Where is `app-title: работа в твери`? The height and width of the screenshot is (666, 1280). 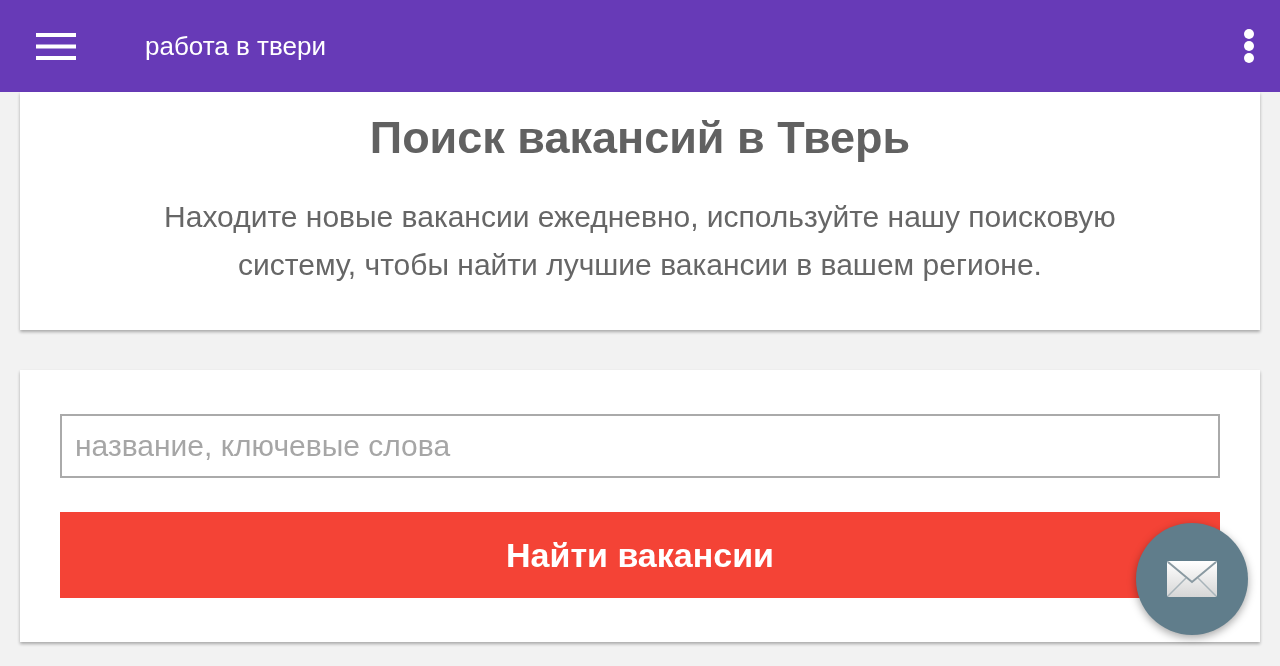
app-title: работа в твери is located at coordinates (236, 46).